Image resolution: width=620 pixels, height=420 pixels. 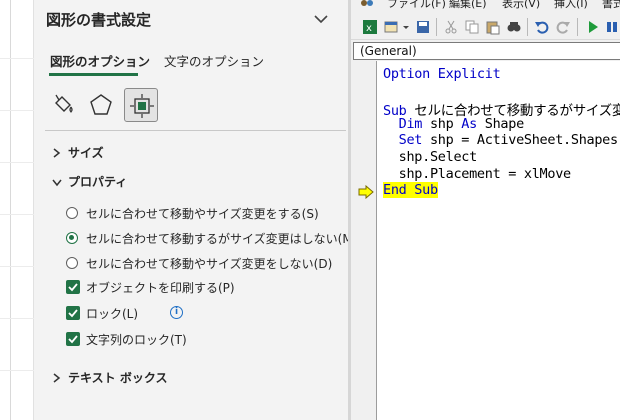 What do you see at coordinates (410, 140) in the screenshot?
I see `code-keyword: Set` at bounding box center [410, 140].